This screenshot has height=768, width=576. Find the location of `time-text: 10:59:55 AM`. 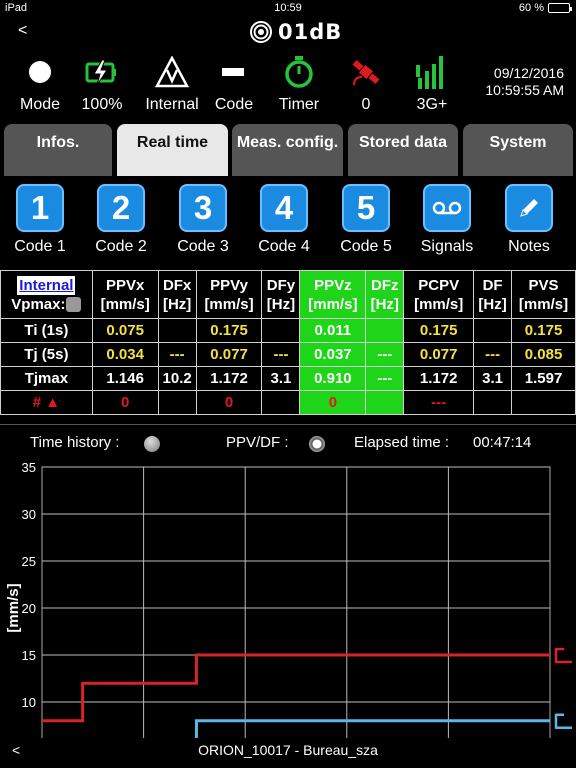

time-text: 10:59:55 AM is located at coordinates (524, 90).